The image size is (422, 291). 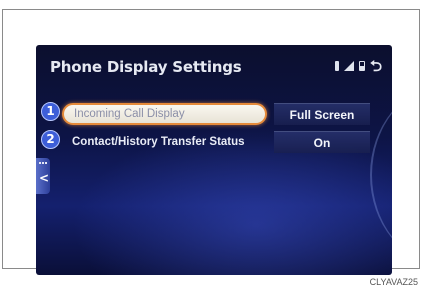 I want to click on side-panel-tab: <, so click(x=43, y=176).